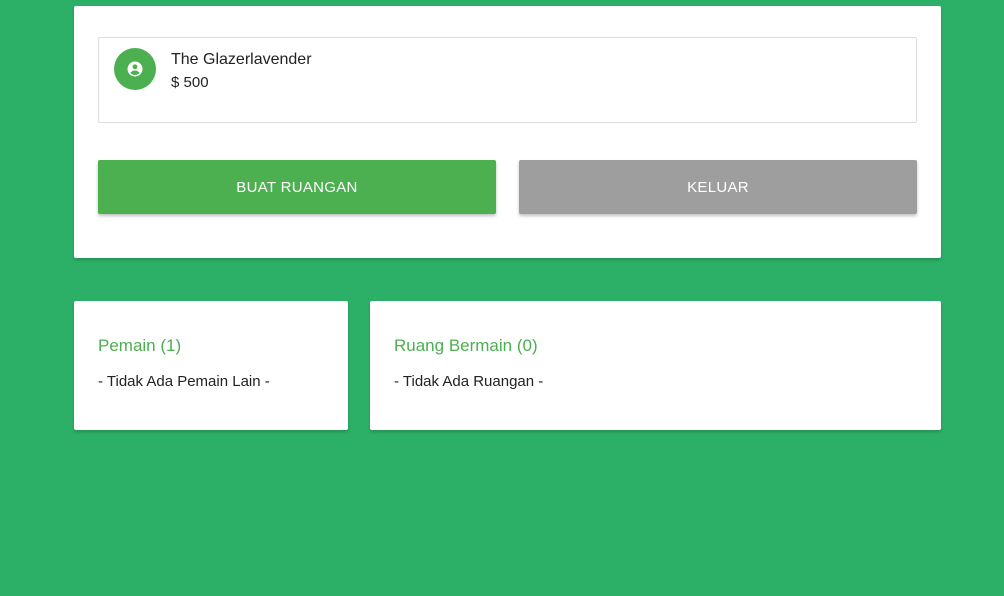 The width and height of the screenshot is (1004, 596). Describe the element at coordinates (718, 187) in the screenshot. I see `logout-button: KELUAR` at that location.